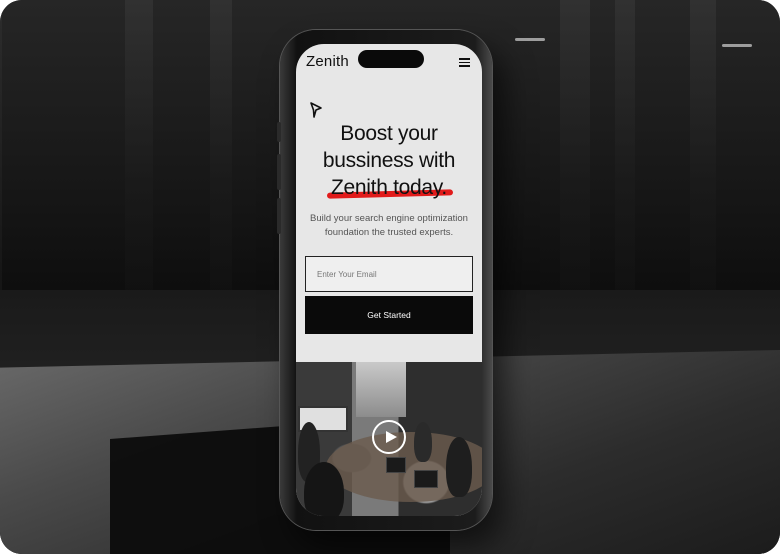  Describe the element at coordinates (389, 133) in the screenshot. I see `headline-line-1: Boost your` at that location.